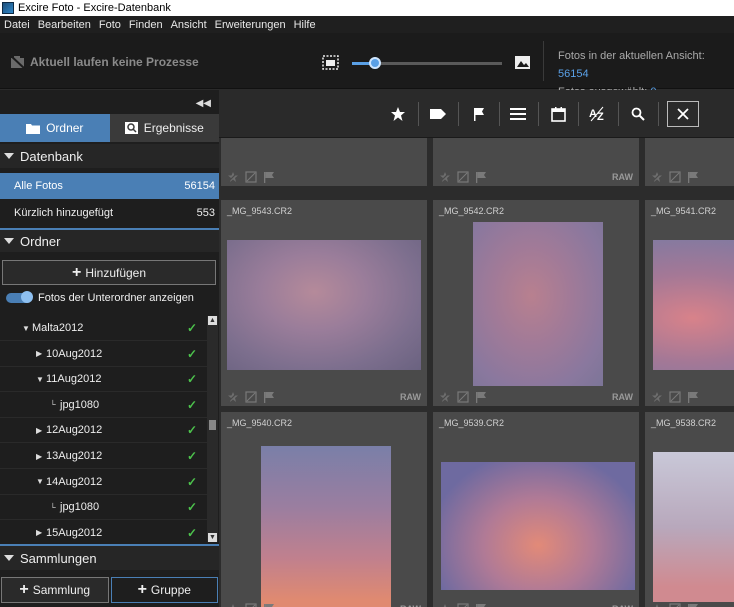  Describe the element at coordinates (250, 25) in the screenshot. I see `menu-erweiterungen: Erweiterungen` at that location.